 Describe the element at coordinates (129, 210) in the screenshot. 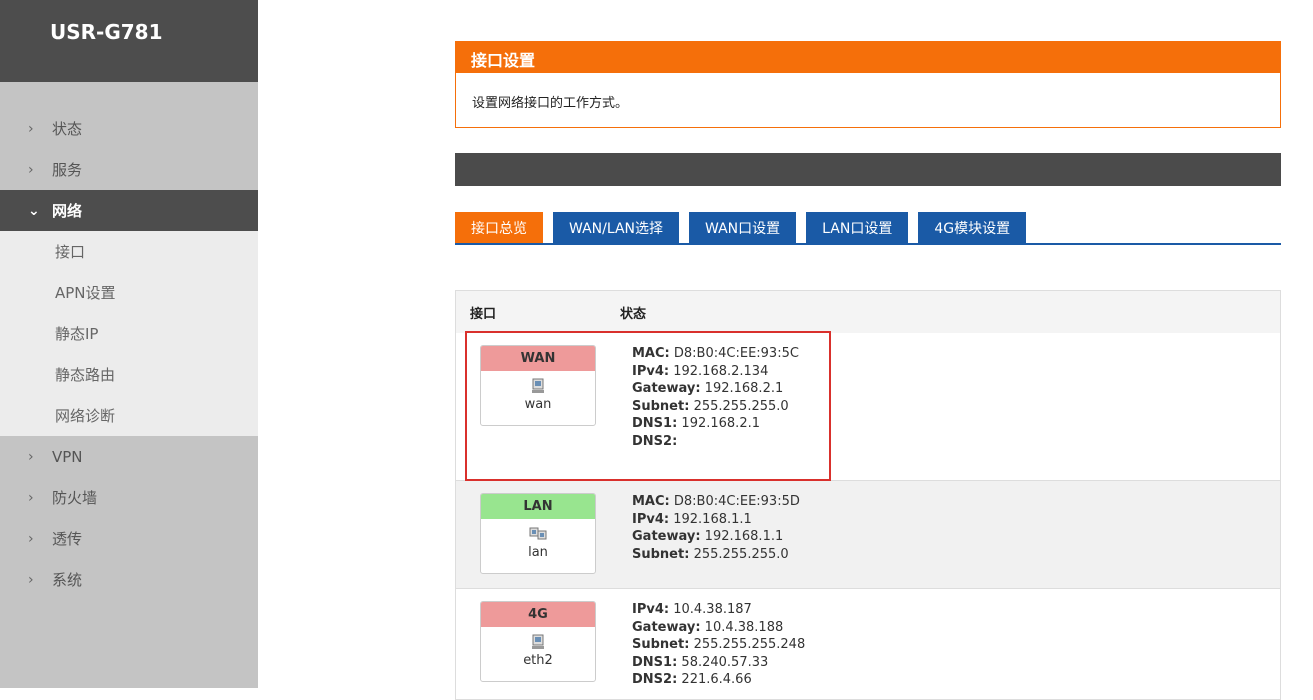

I see `nav-item-network: ⌄ 网络` at that location.